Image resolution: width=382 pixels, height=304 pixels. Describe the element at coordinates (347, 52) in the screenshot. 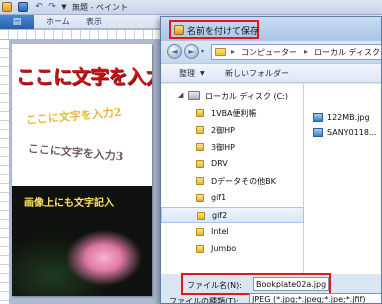

I see `breadcrumb-local-disk: ローカル ディスク` at that location.